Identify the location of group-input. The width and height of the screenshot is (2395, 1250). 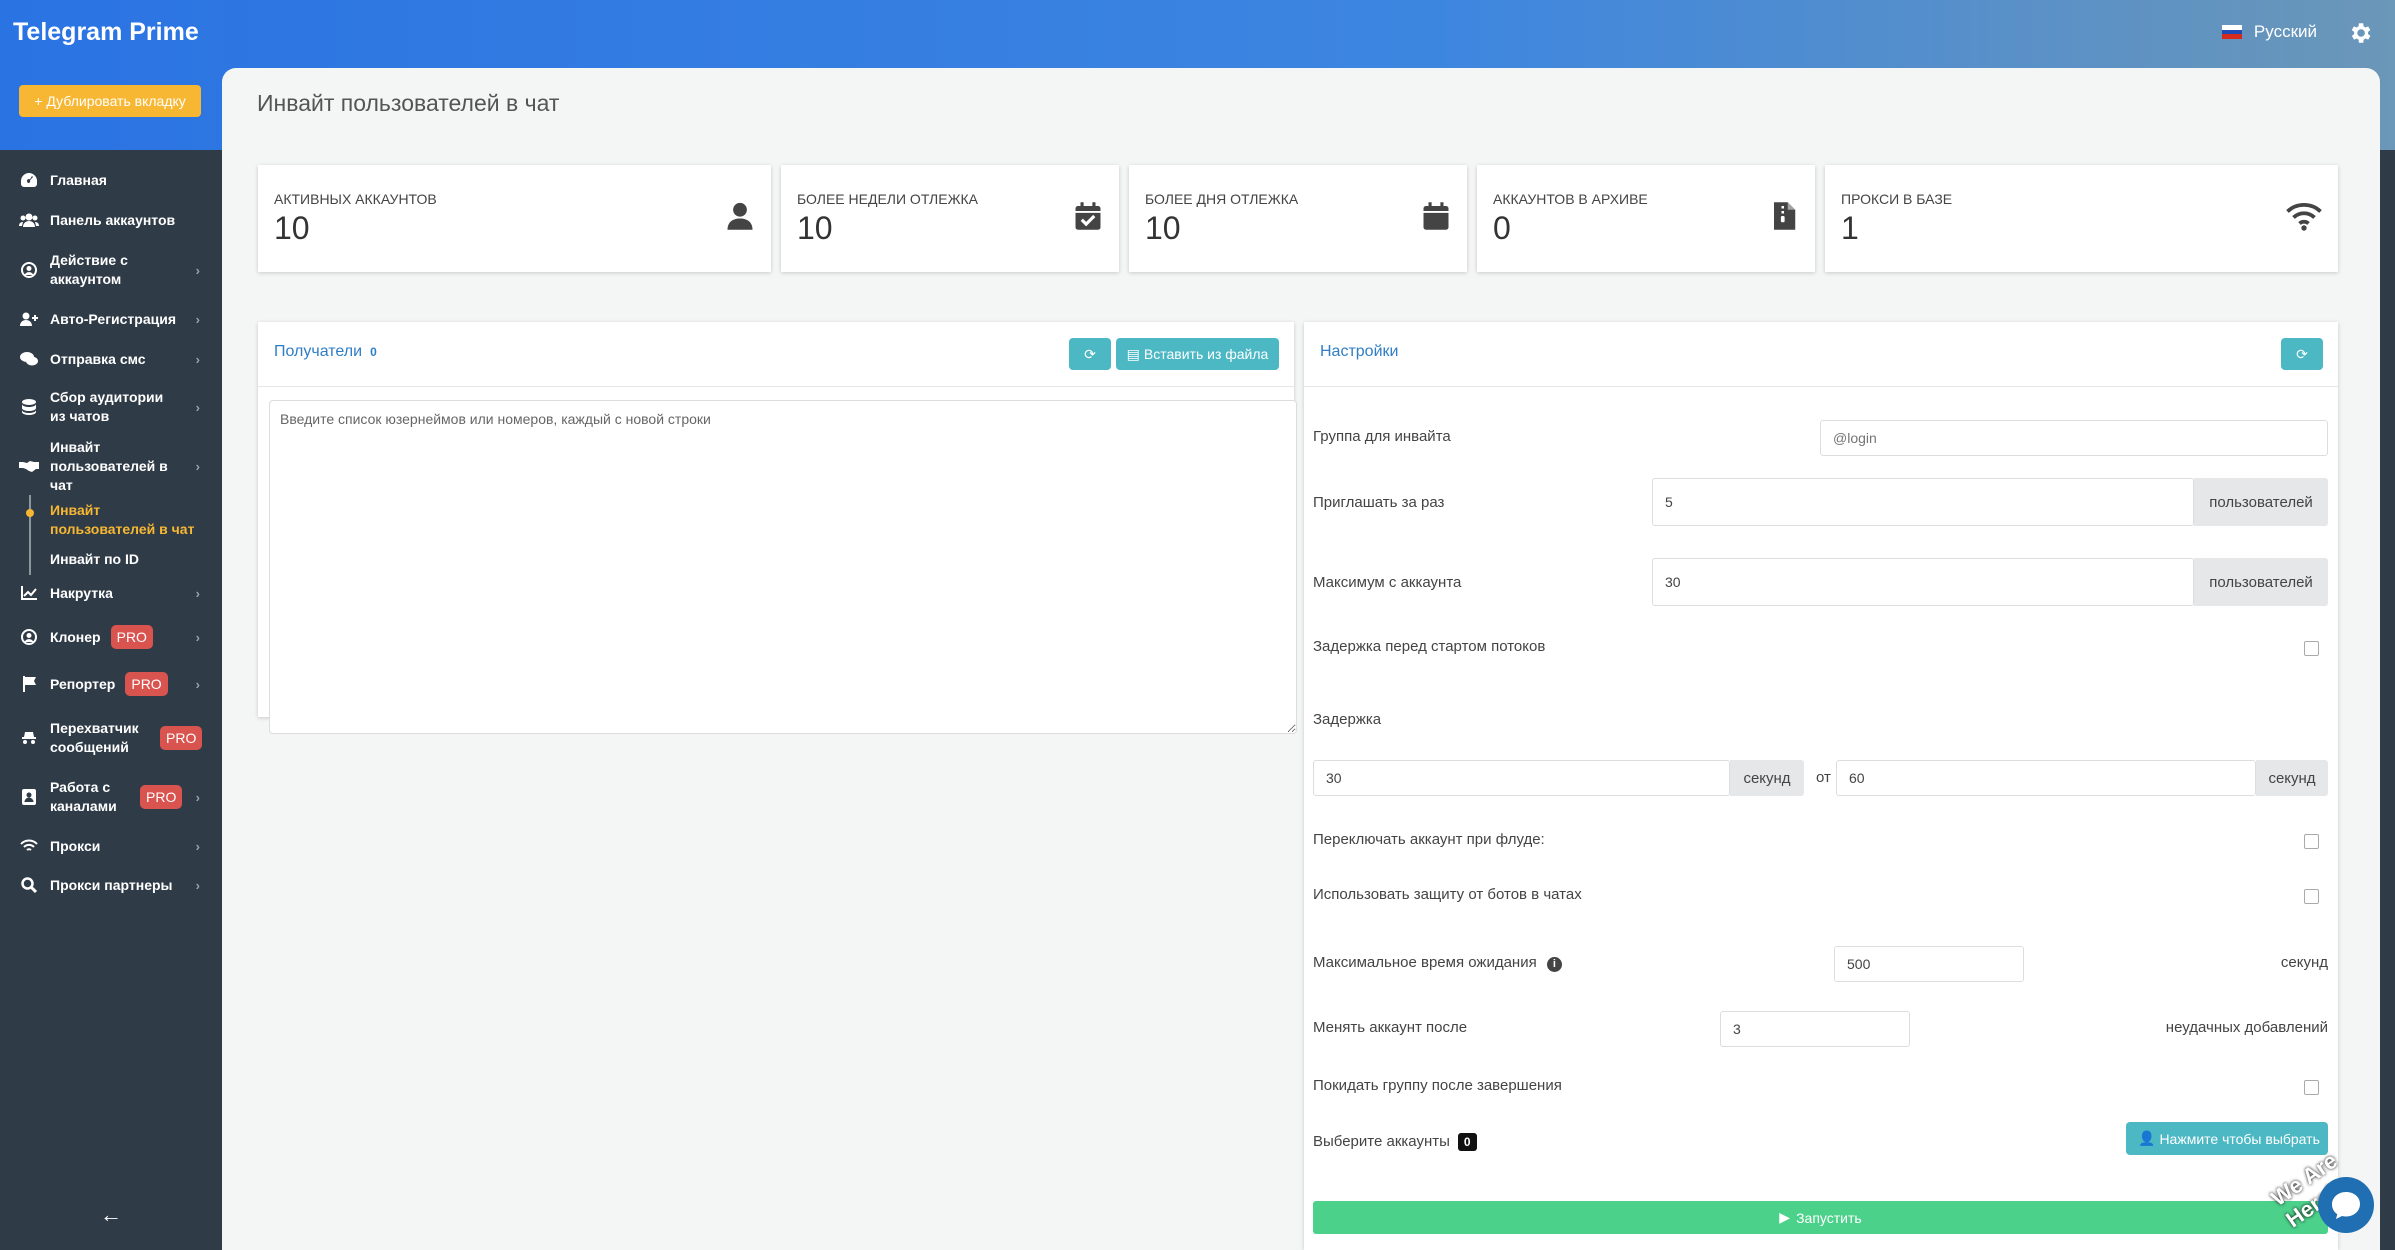
(2074, 438).